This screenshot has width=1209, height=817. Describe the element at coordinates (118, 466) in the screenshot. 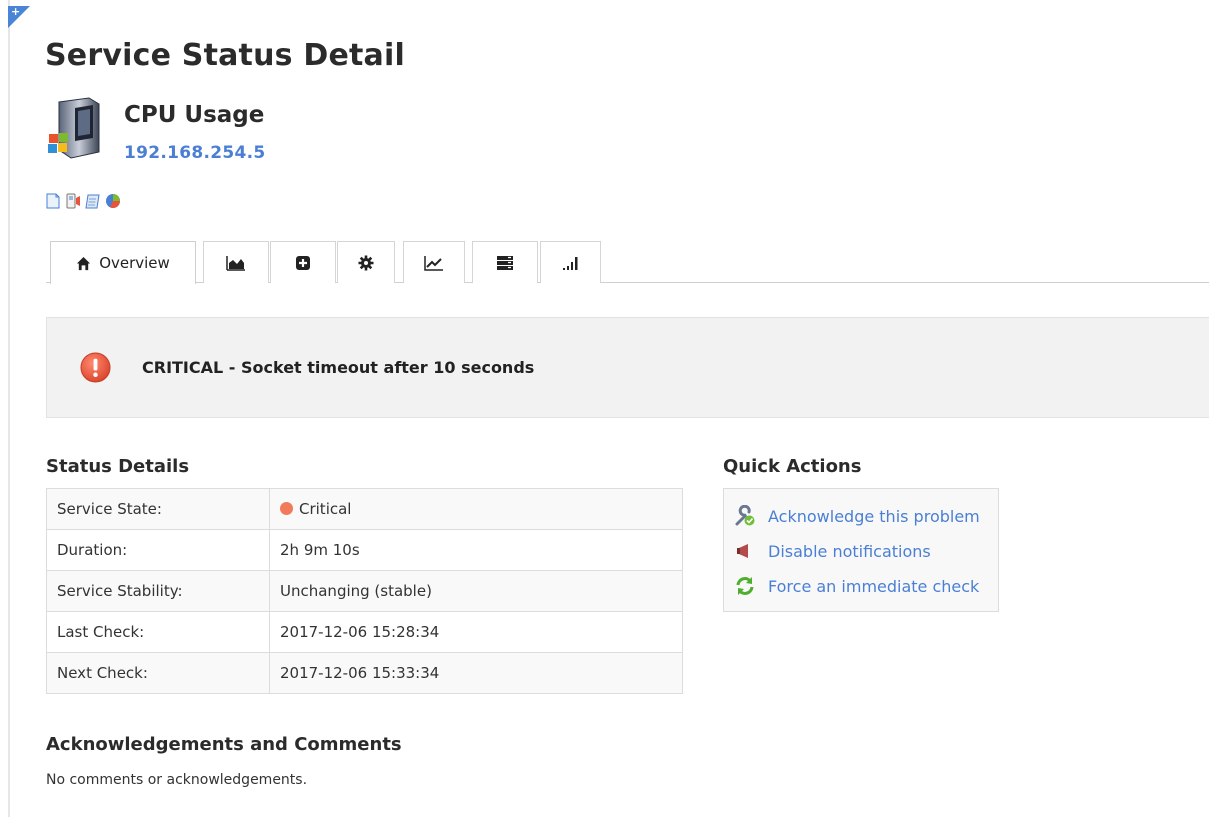

I see `status-details-heading: Status Details` at that location.